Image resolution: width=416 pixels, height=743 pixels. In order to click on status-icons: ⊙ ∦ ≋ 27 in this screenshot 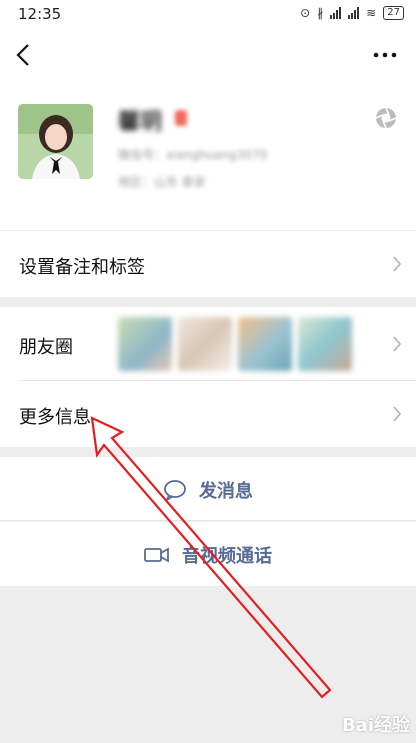, I will do `click(352, 13)`.